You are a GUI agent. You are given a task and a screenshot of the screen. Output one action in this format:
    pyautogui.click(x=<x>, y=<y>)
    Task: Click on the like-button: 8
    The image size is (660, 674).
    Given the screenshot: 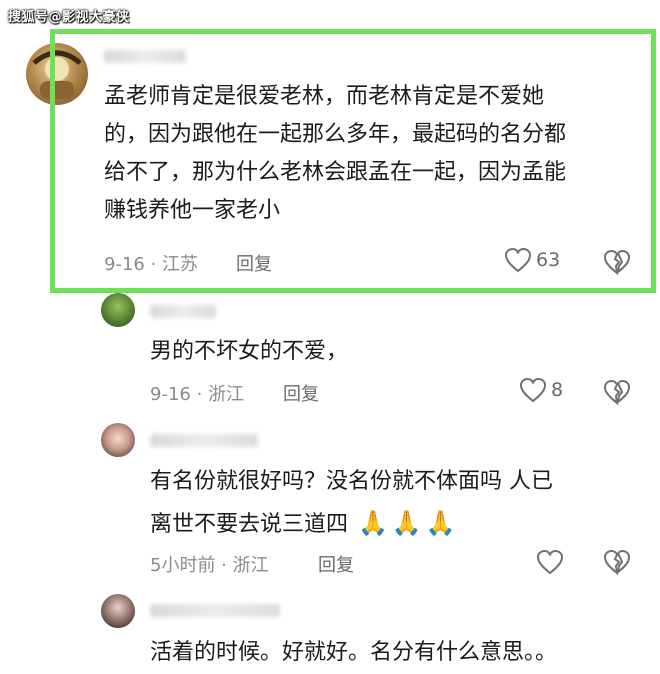 What is the action you would take?
    pyautogui.click(x=541, y=390)
    